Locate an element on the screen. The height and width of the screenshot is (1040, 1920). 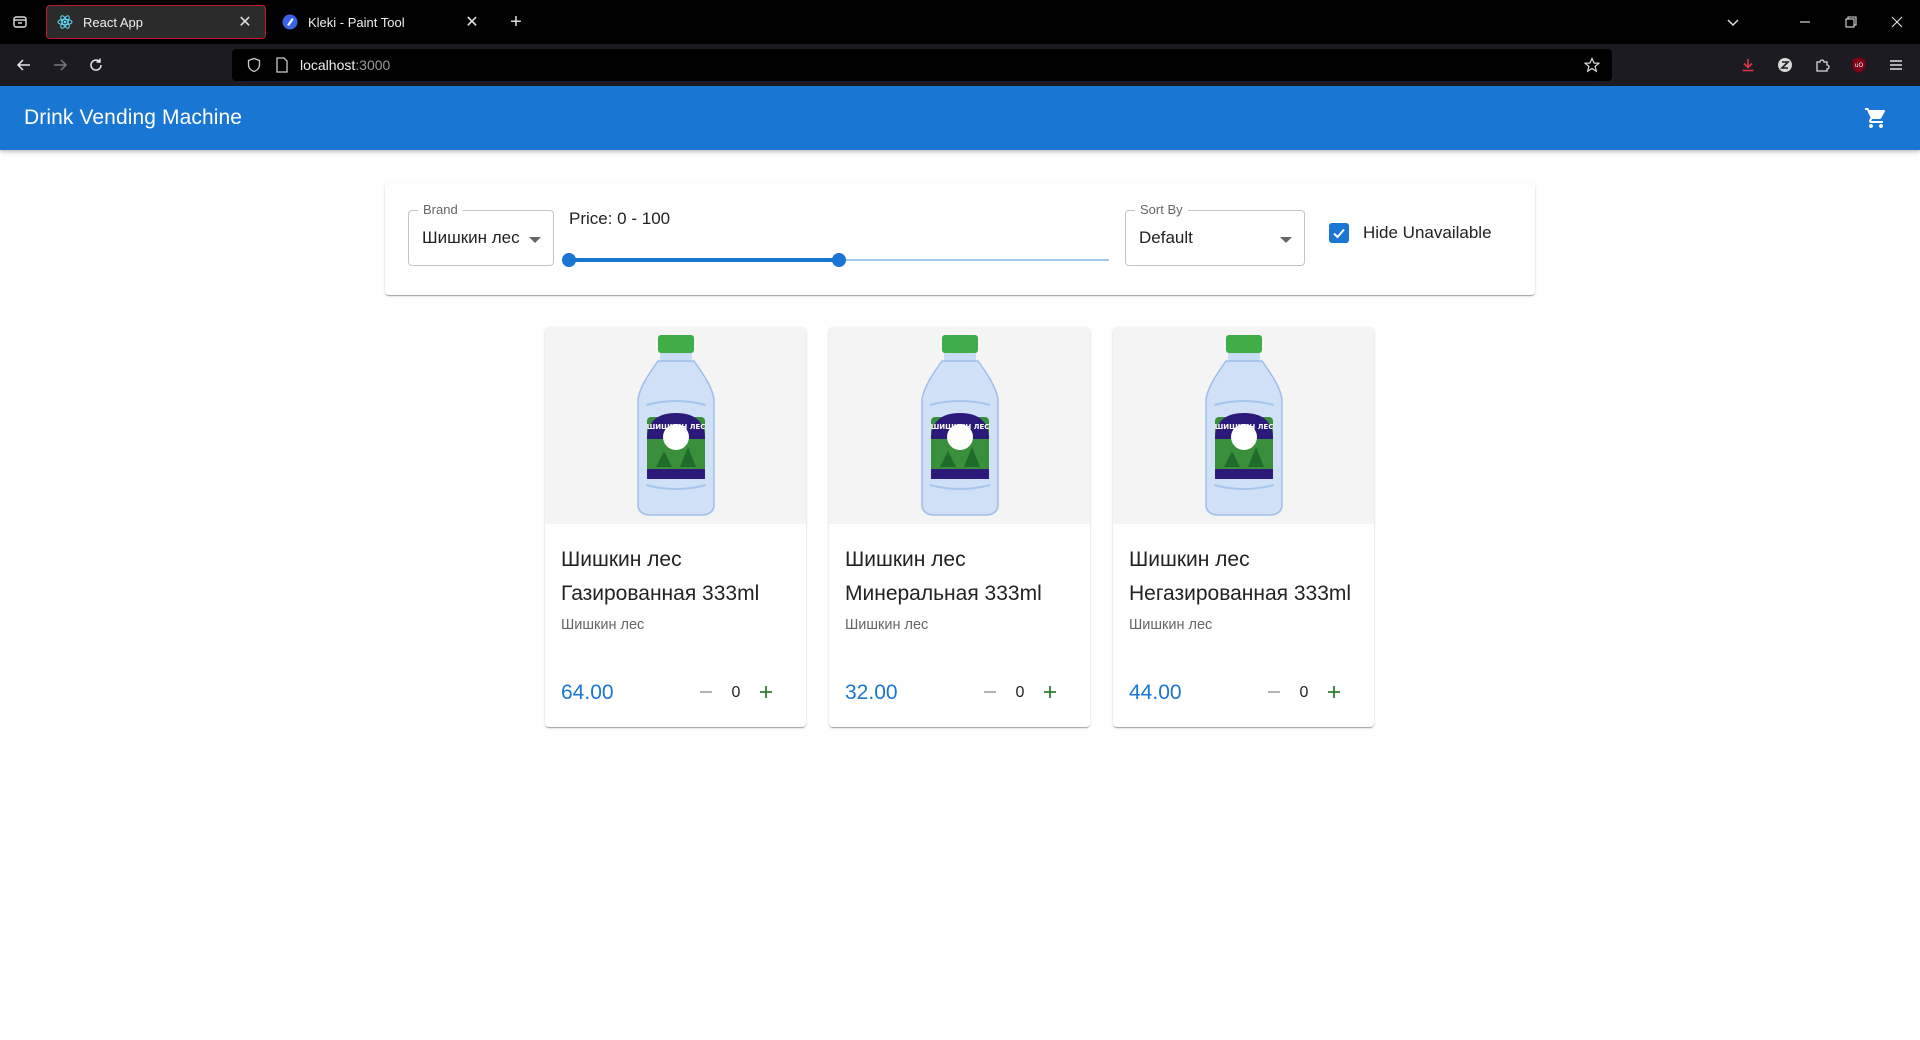
sort-select: Sort By Default is located at coordinates (1215, 234).